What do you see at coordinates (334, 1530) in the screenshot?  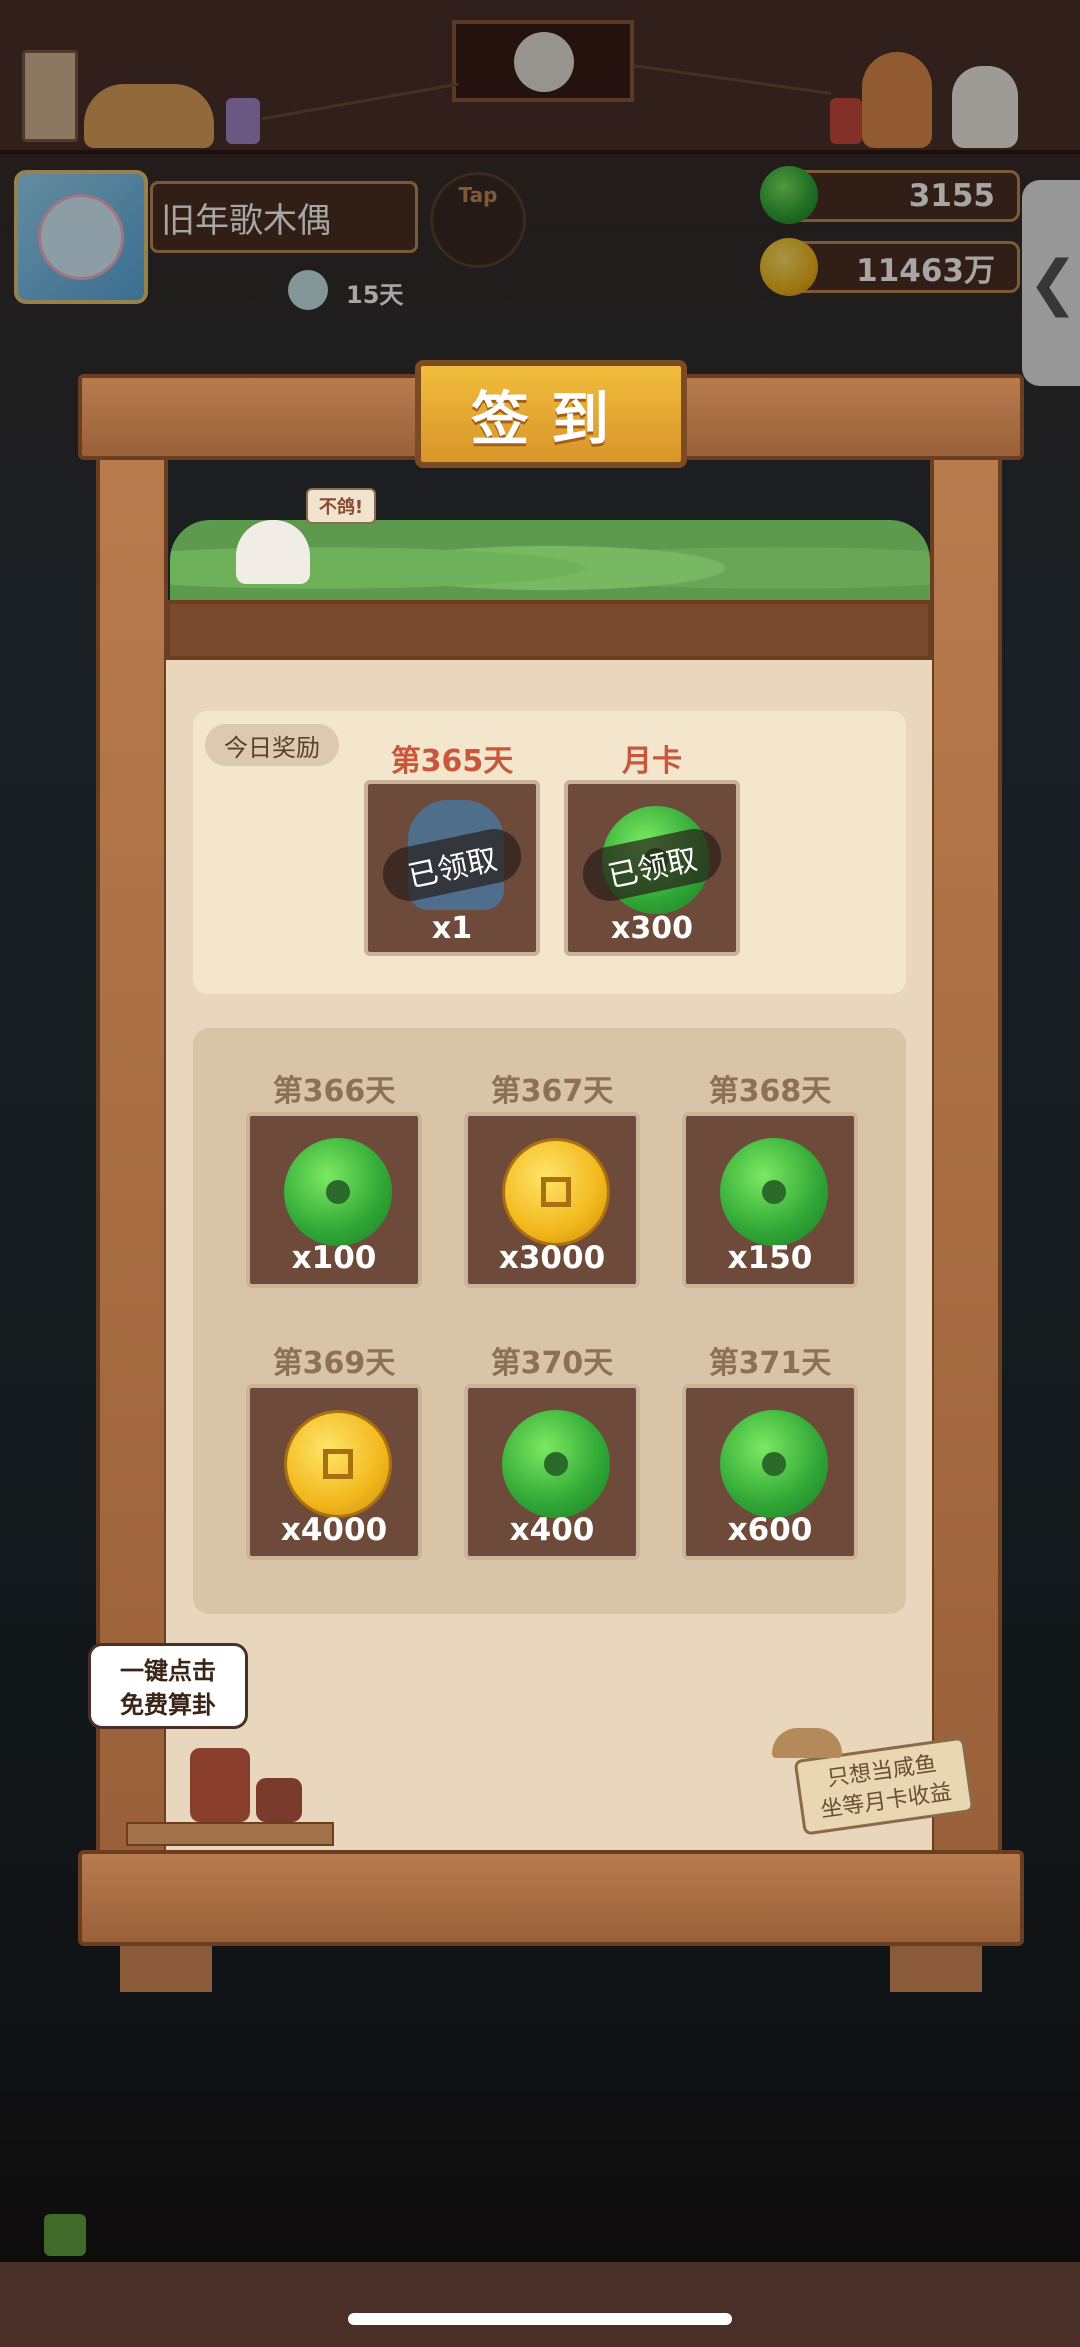 I see `reward-count: x4000` at bounding box center [334, 1530].